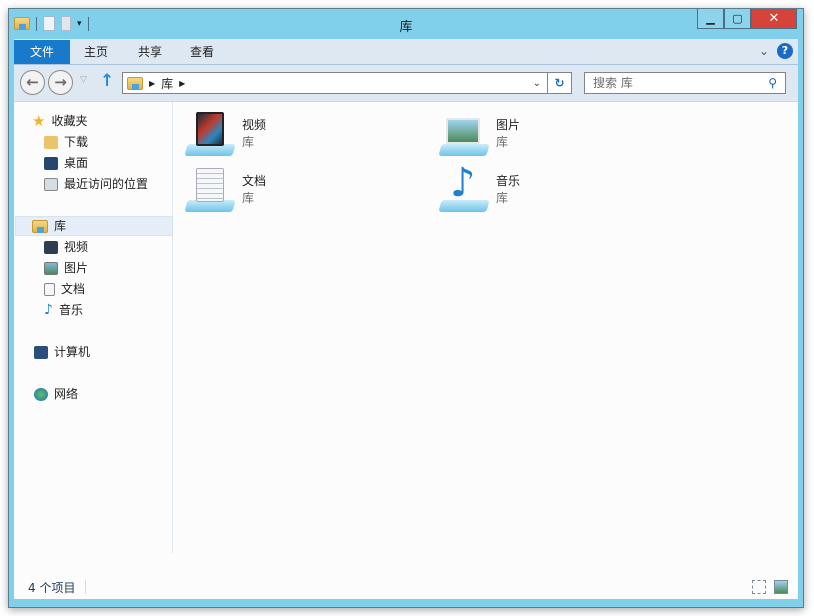 This screenshot has height=616, width=814. What do you see at coordinates (51, 142) in the screenshot?
I see `downloads-icon` at bounding box center [51, 142].